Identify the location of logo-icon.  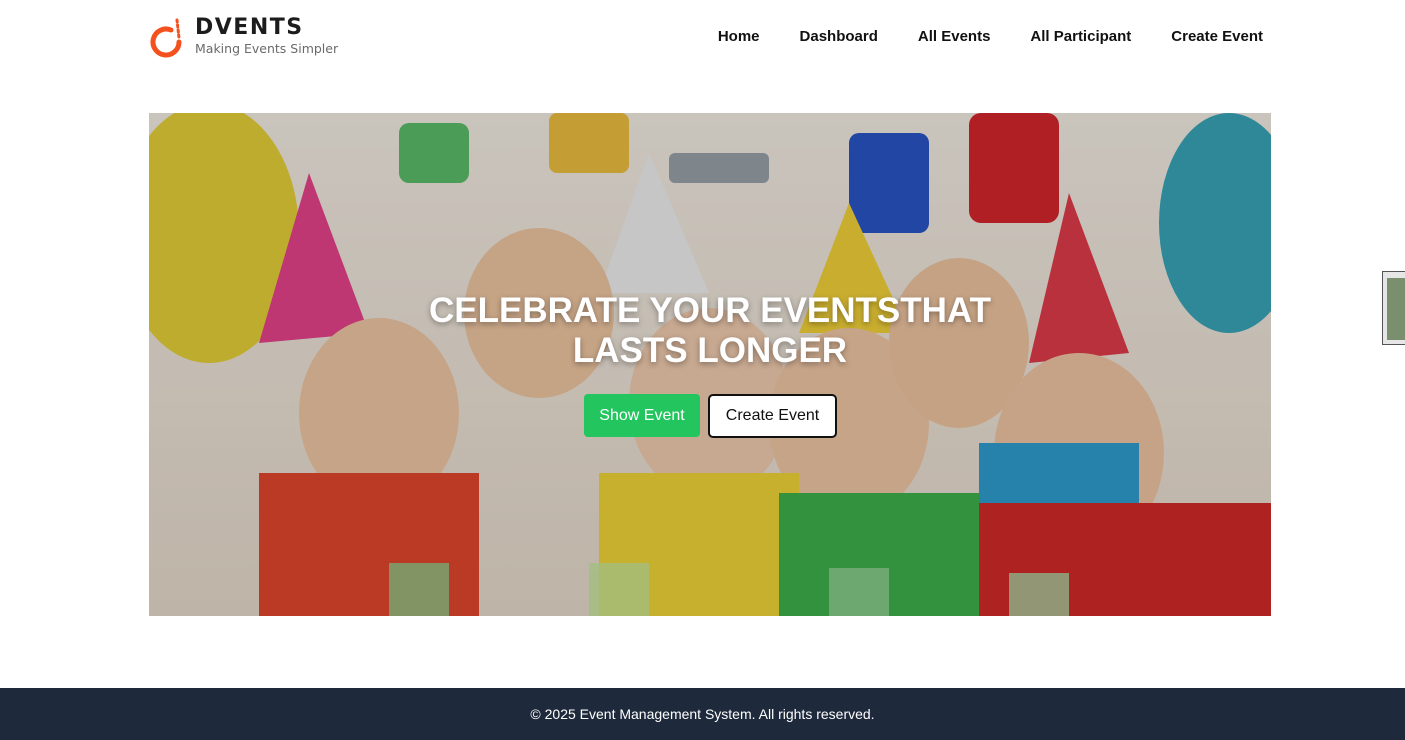
(166, 38).